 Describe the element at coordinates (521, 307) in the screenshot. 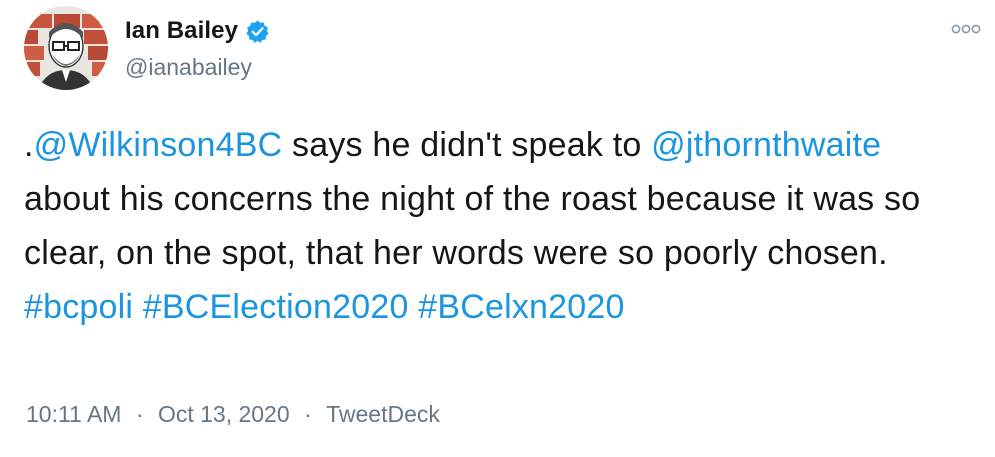

I see `hashtag-link: #BCelxn2020` at that location.